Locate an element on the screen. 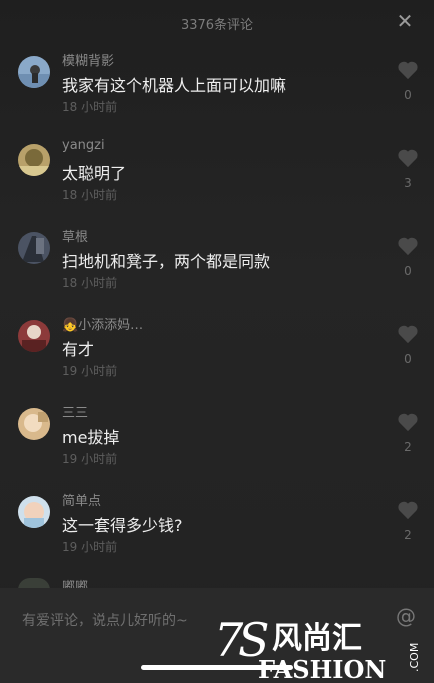  comment-item: 草根 扫地机和凳子，两个都是同款 18 小时前 0 is located at coordinates (217, 264).